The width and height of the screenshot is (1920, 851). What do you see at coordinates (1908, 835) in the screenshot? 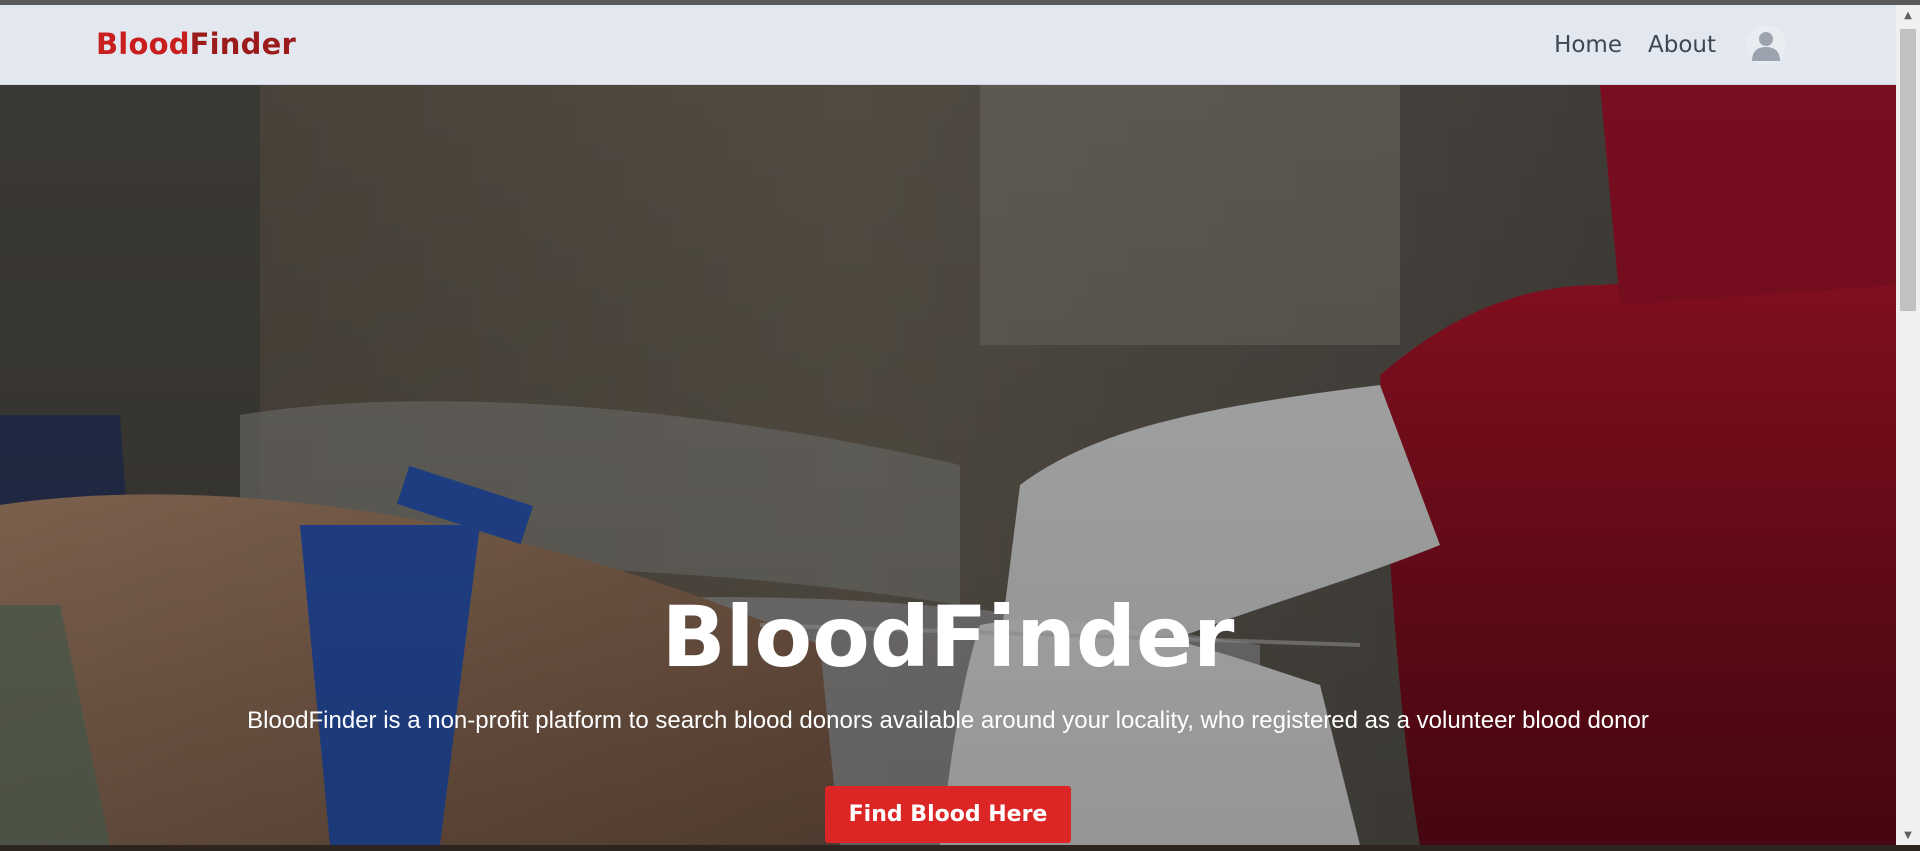
I see `scroll-down-arrow-icon: ▼` at bounding box center [1908, 835].